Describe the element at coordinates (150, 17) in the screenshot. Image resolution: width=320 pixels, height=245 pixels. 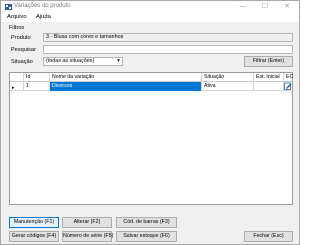
I see `menu-bar: Arquivo Ajuda` at that location.